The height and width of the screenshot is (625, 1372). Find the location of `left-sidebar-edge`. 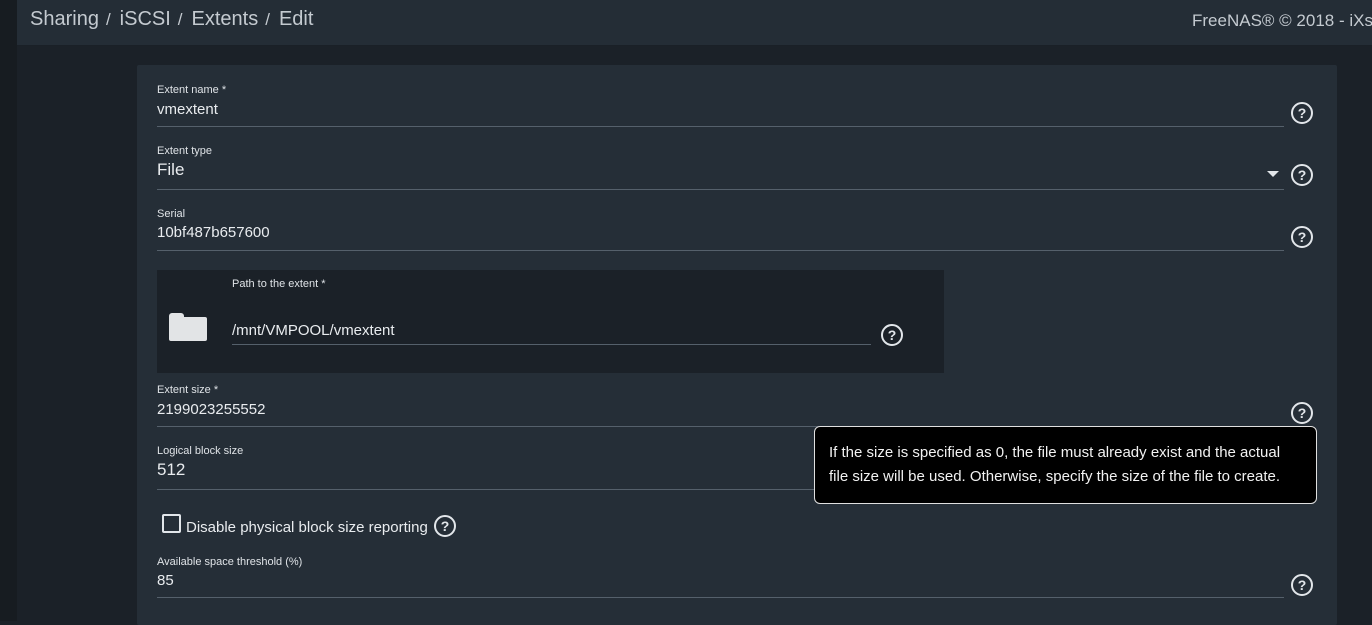

left-sidebar-edge is located at coordinates (8, 310).